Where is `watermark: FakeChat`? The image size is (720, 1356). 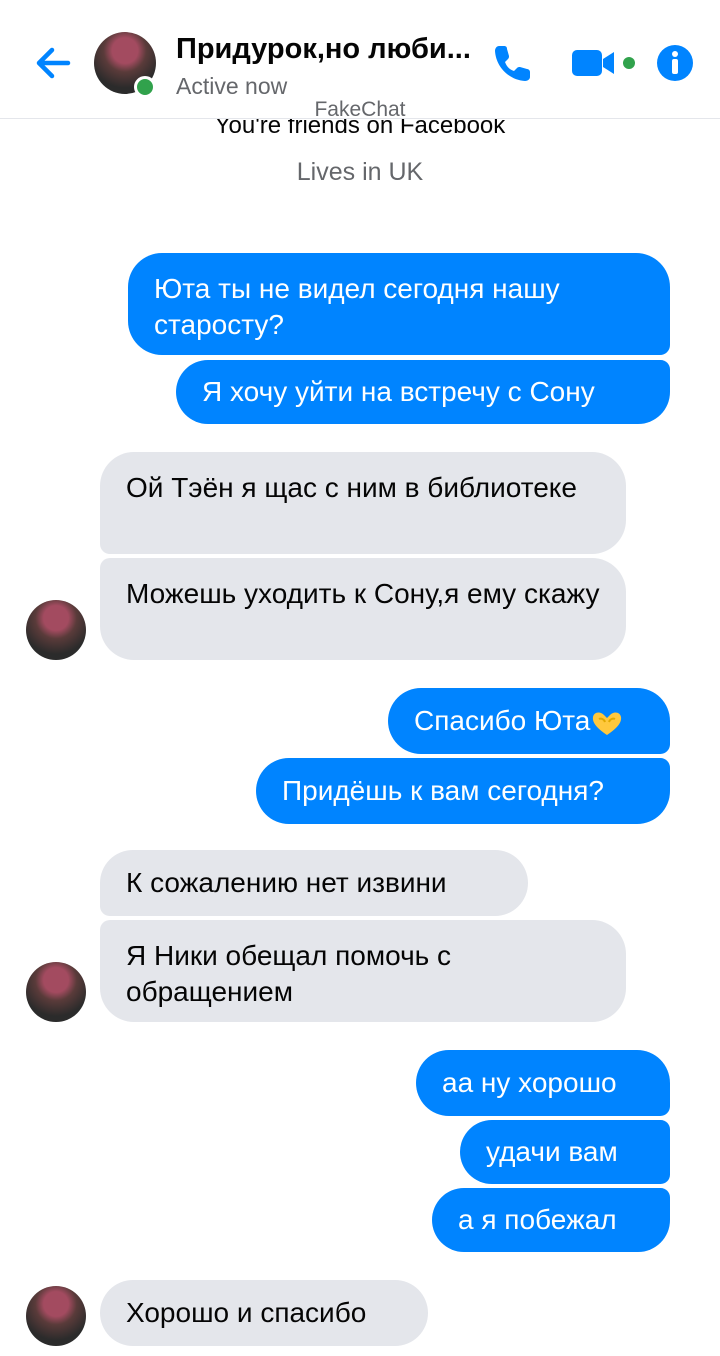
watermark: FakeChat is located at coordinates (360, 109).